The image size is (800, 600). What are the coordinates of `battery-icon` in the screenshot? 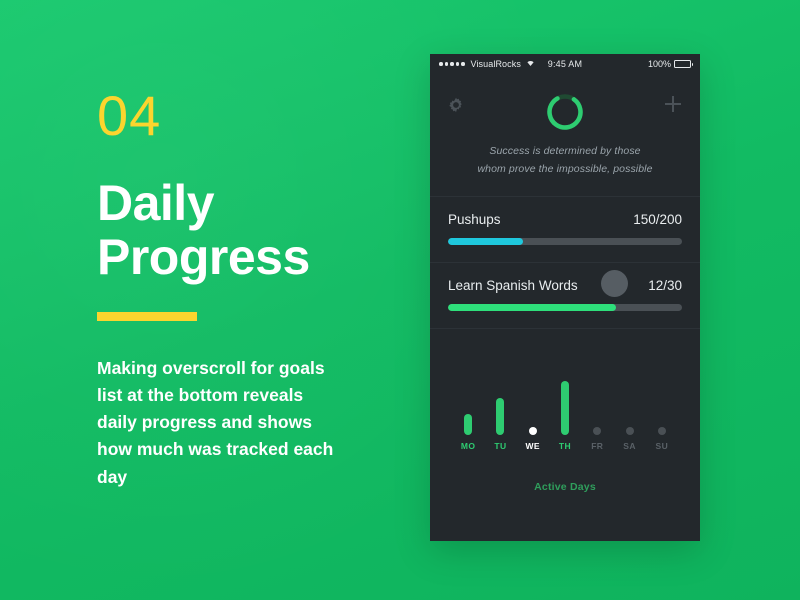 It's located at (683, 64).